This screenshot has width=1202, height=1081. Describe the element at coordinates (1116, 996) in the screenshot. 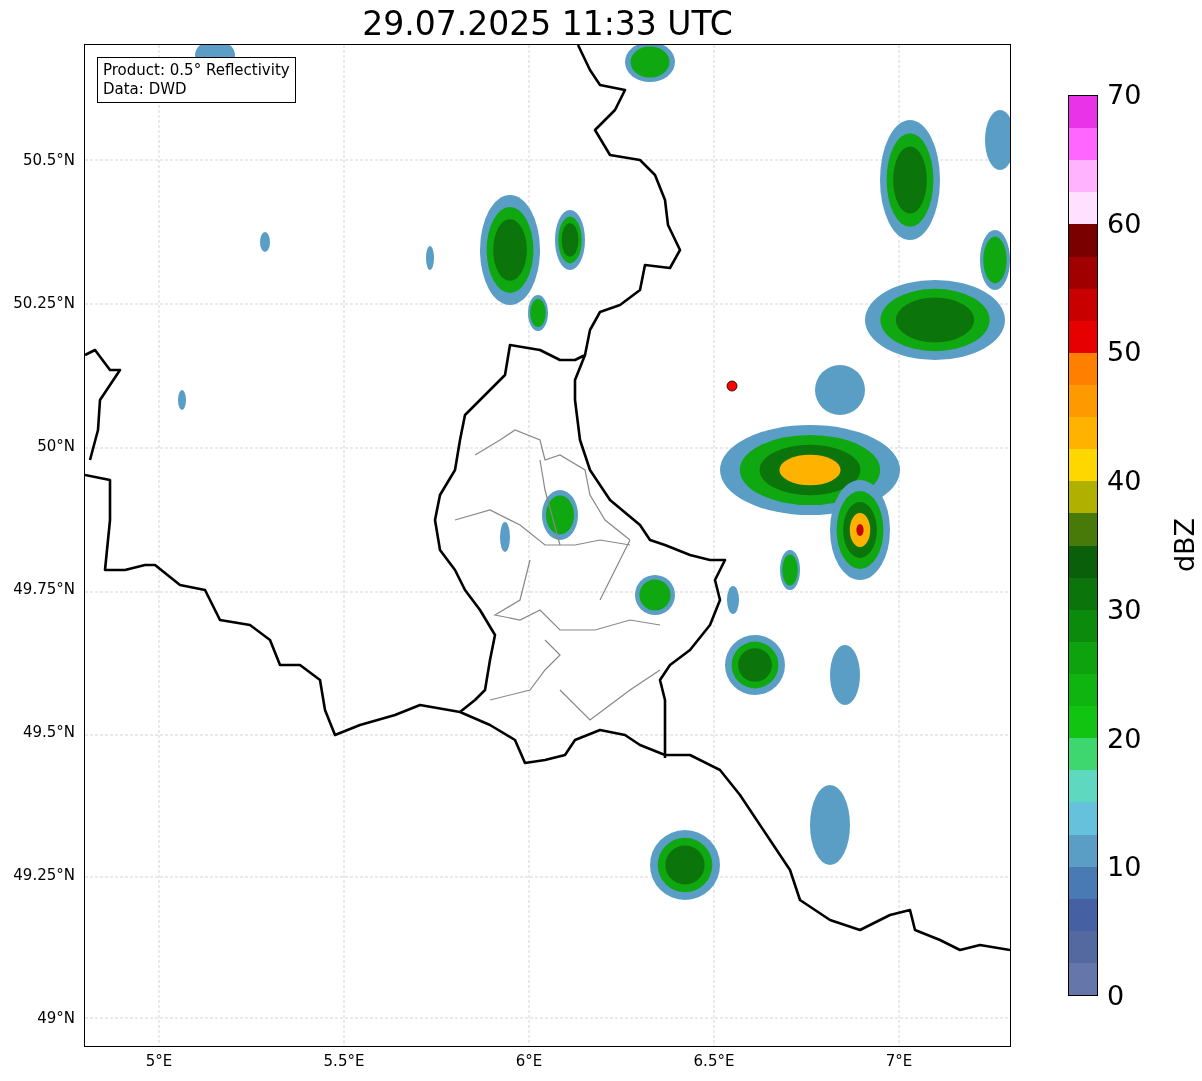

I see `colorbar-tick-label: 0` at that location.